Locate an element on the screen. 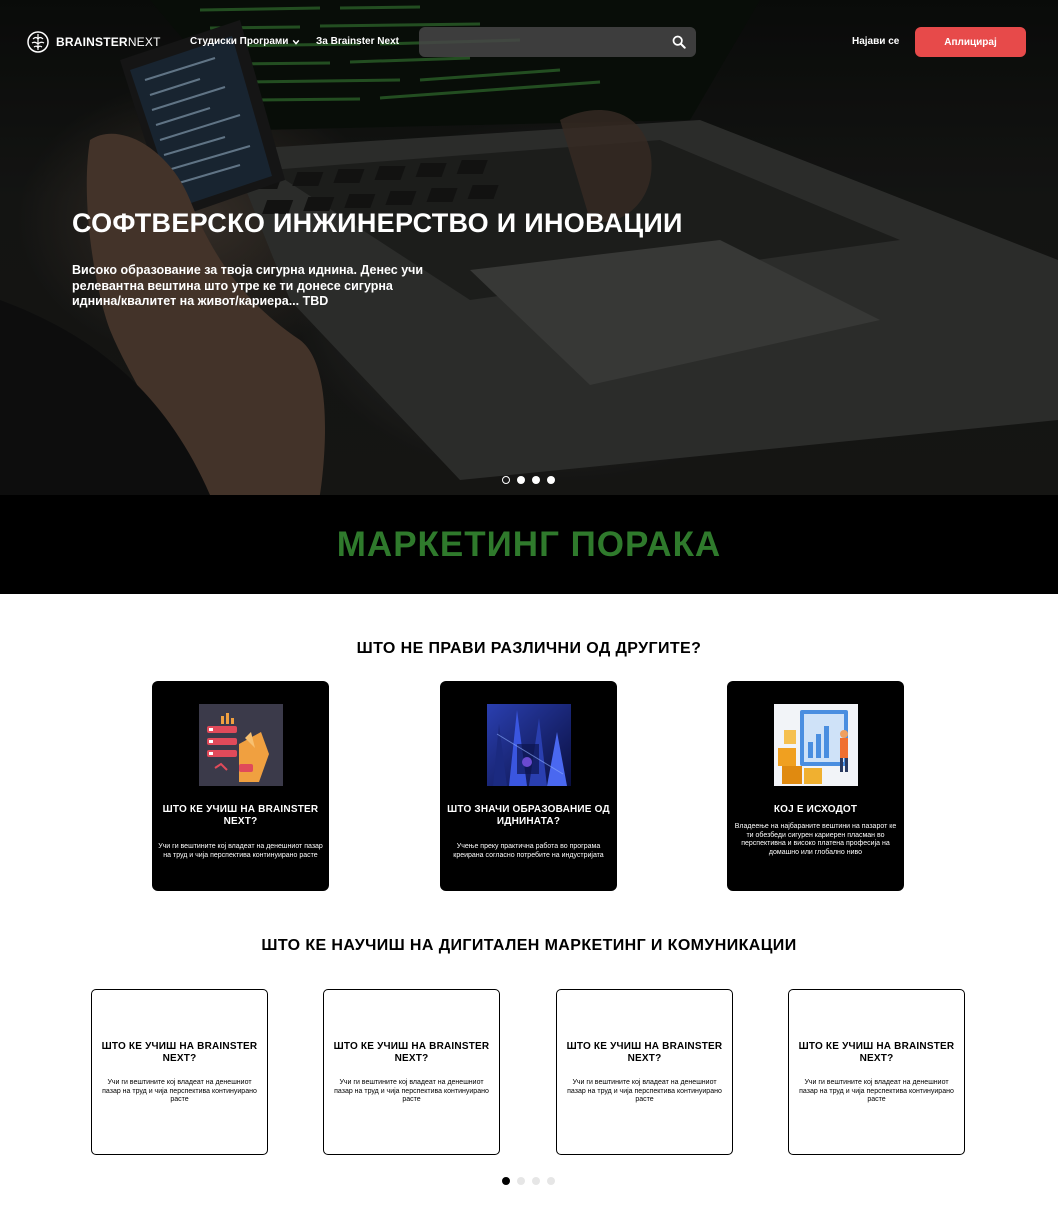 The height and width of the screenshot is (1226, 1060). login-link: Најави се is located at coordinates (875, 41).